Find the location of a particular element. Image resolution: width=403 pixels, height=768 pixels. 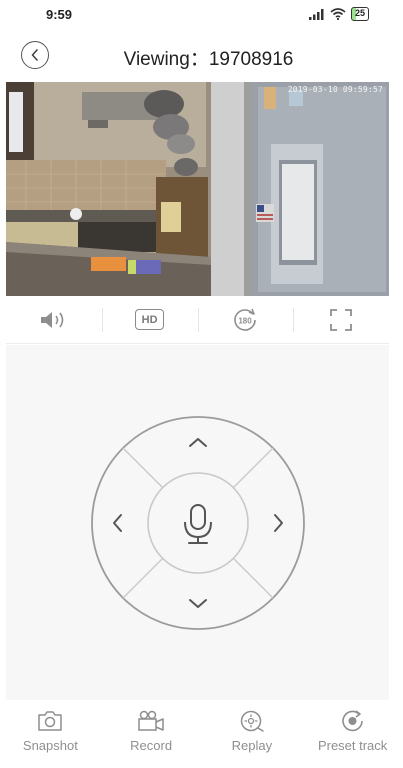

chevron-down-icon is located at coordinates (198, 603).